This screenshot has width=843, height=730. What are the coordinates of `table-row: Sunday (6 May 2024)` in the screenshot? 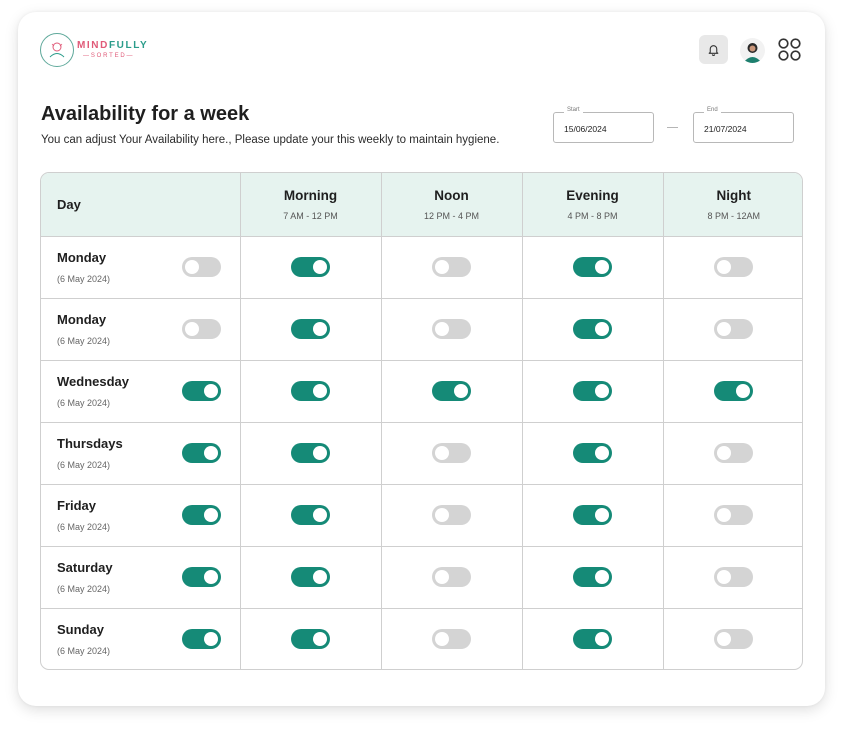 It's located at (421, 638).